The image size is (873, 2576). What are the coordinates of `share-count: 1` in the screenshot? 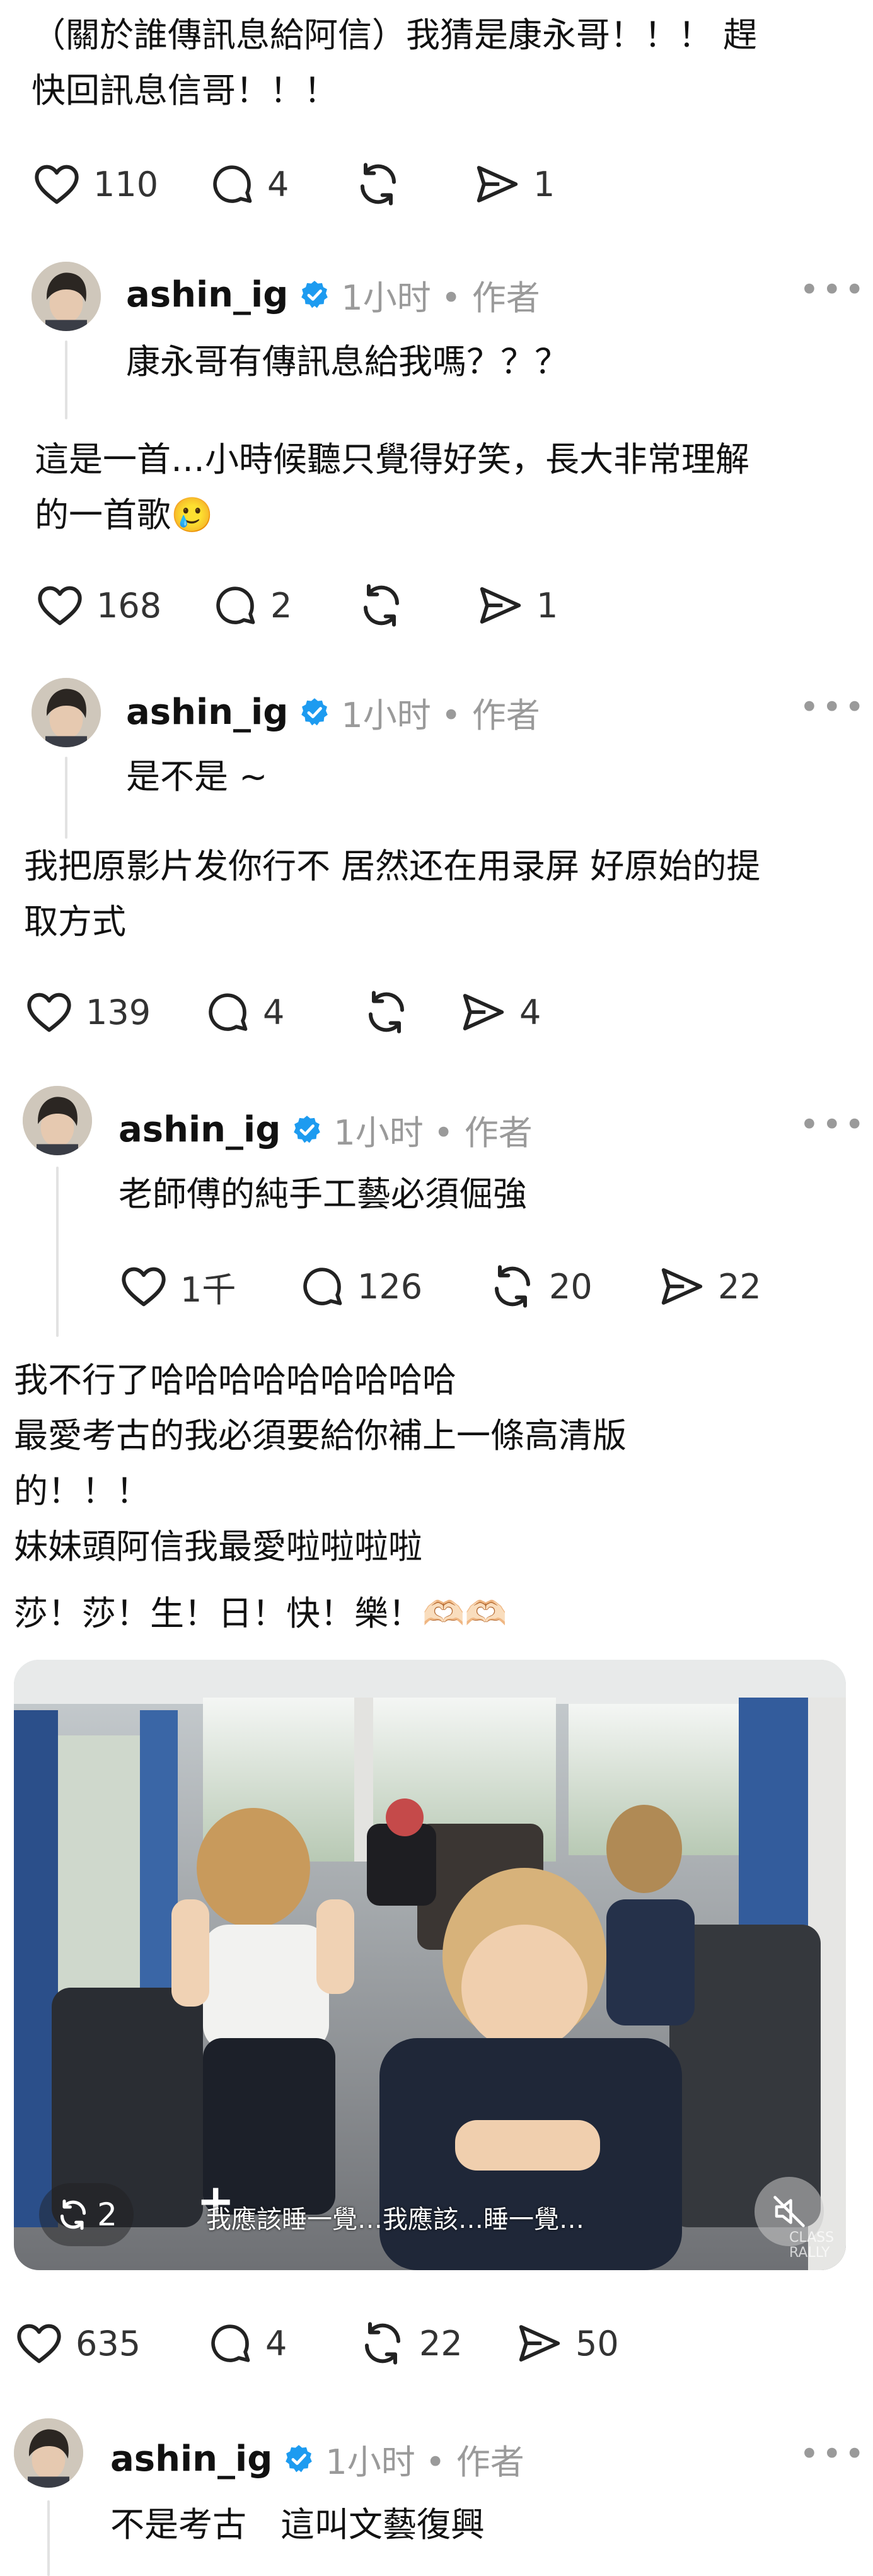 It's located at (547, 606).